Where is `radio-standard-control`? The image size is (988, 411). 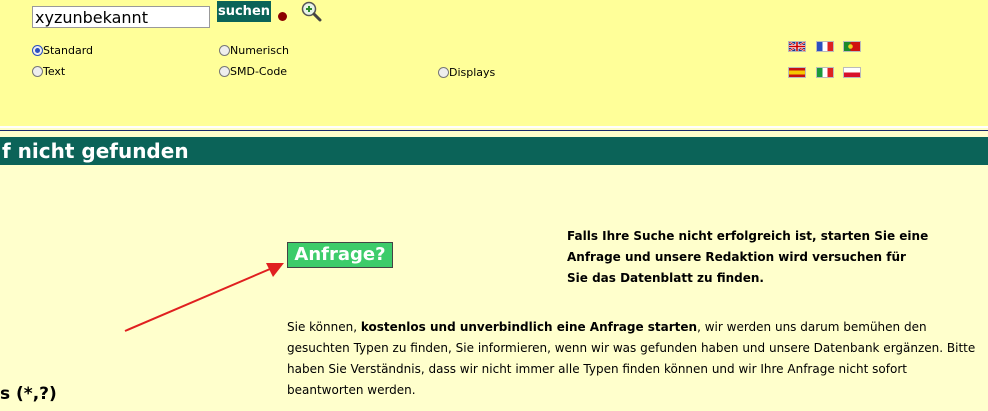
radio-standard-control is located at coordinates (37, 50).